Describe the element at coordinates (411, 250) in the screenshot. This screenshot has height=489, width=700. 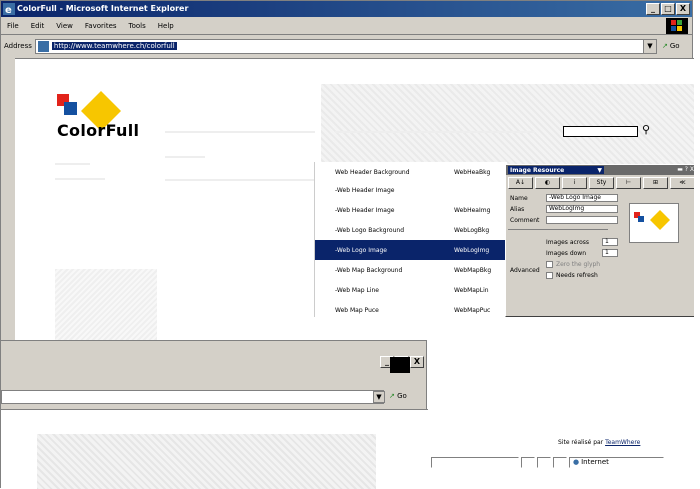
I see `list-item-selected: -Web Logo Image WebLogImg` at that location.